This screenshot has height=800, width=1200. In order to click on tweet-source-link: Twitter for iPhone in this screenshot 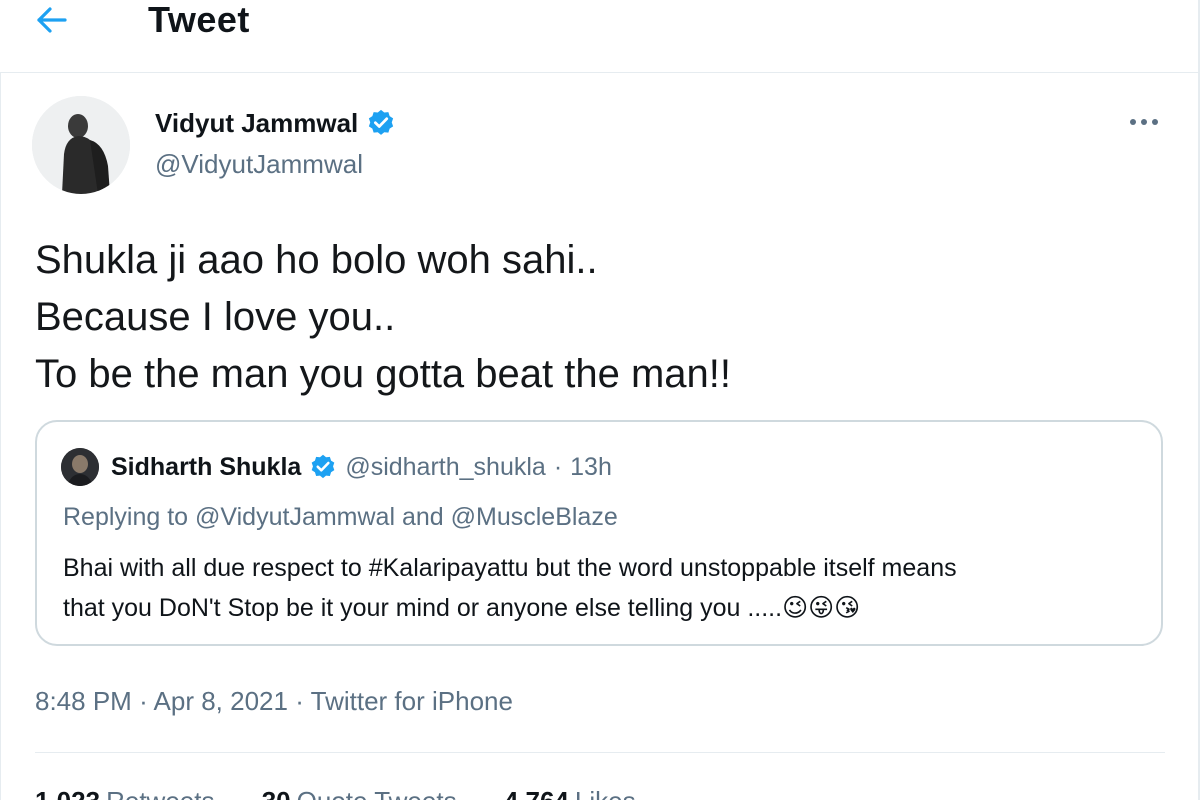, I will do `click(412, 701)`.